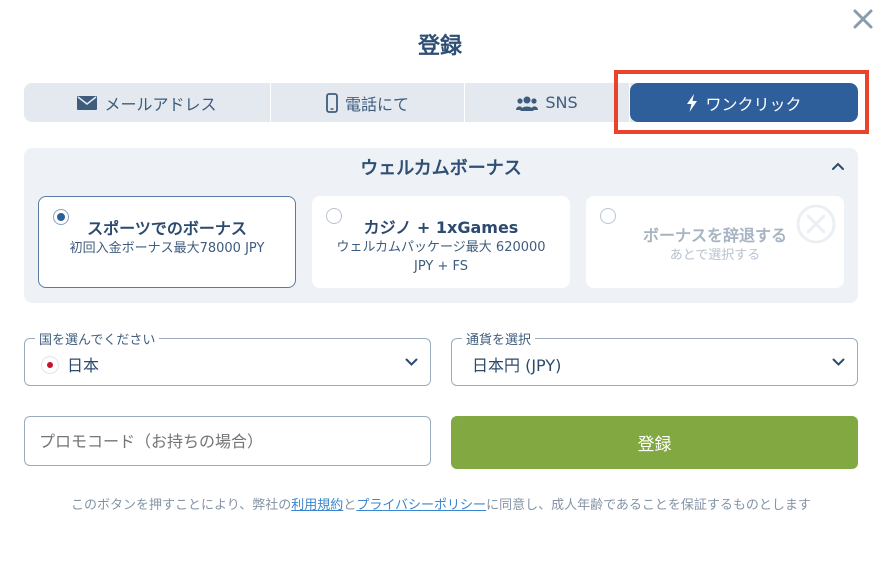  Describe the element at coordinates (692, 102) in the screenshot. I see `lightning-icon` at that location.